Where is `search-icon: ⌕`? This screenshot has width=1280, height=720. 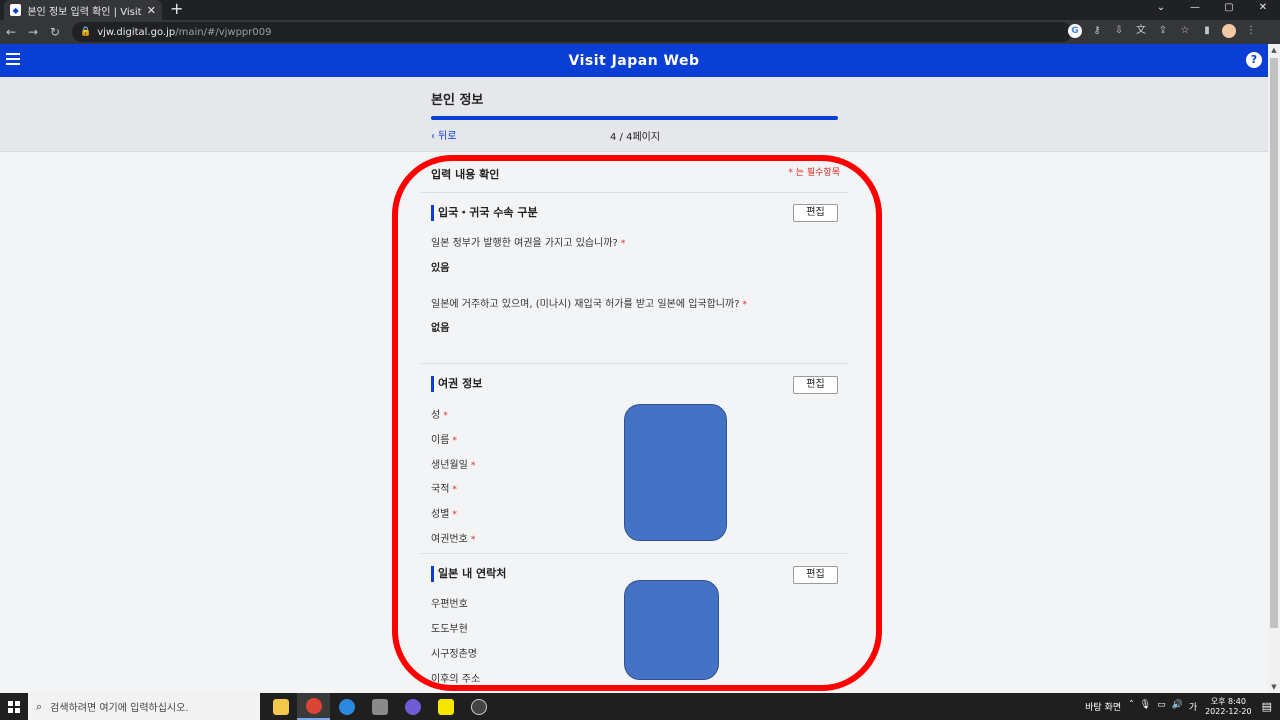 search-icon: ⌕ is located at coordinates (39, 706).